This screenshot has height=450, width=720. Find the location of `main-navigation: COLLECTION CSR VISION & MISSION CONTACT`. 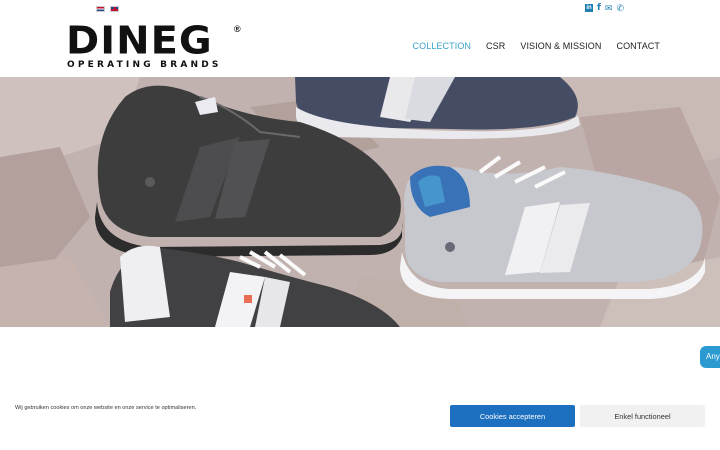

main-navigation: COLLECTION CSR VISION & MISSION CONTACT is located at coordinates (536, 46).